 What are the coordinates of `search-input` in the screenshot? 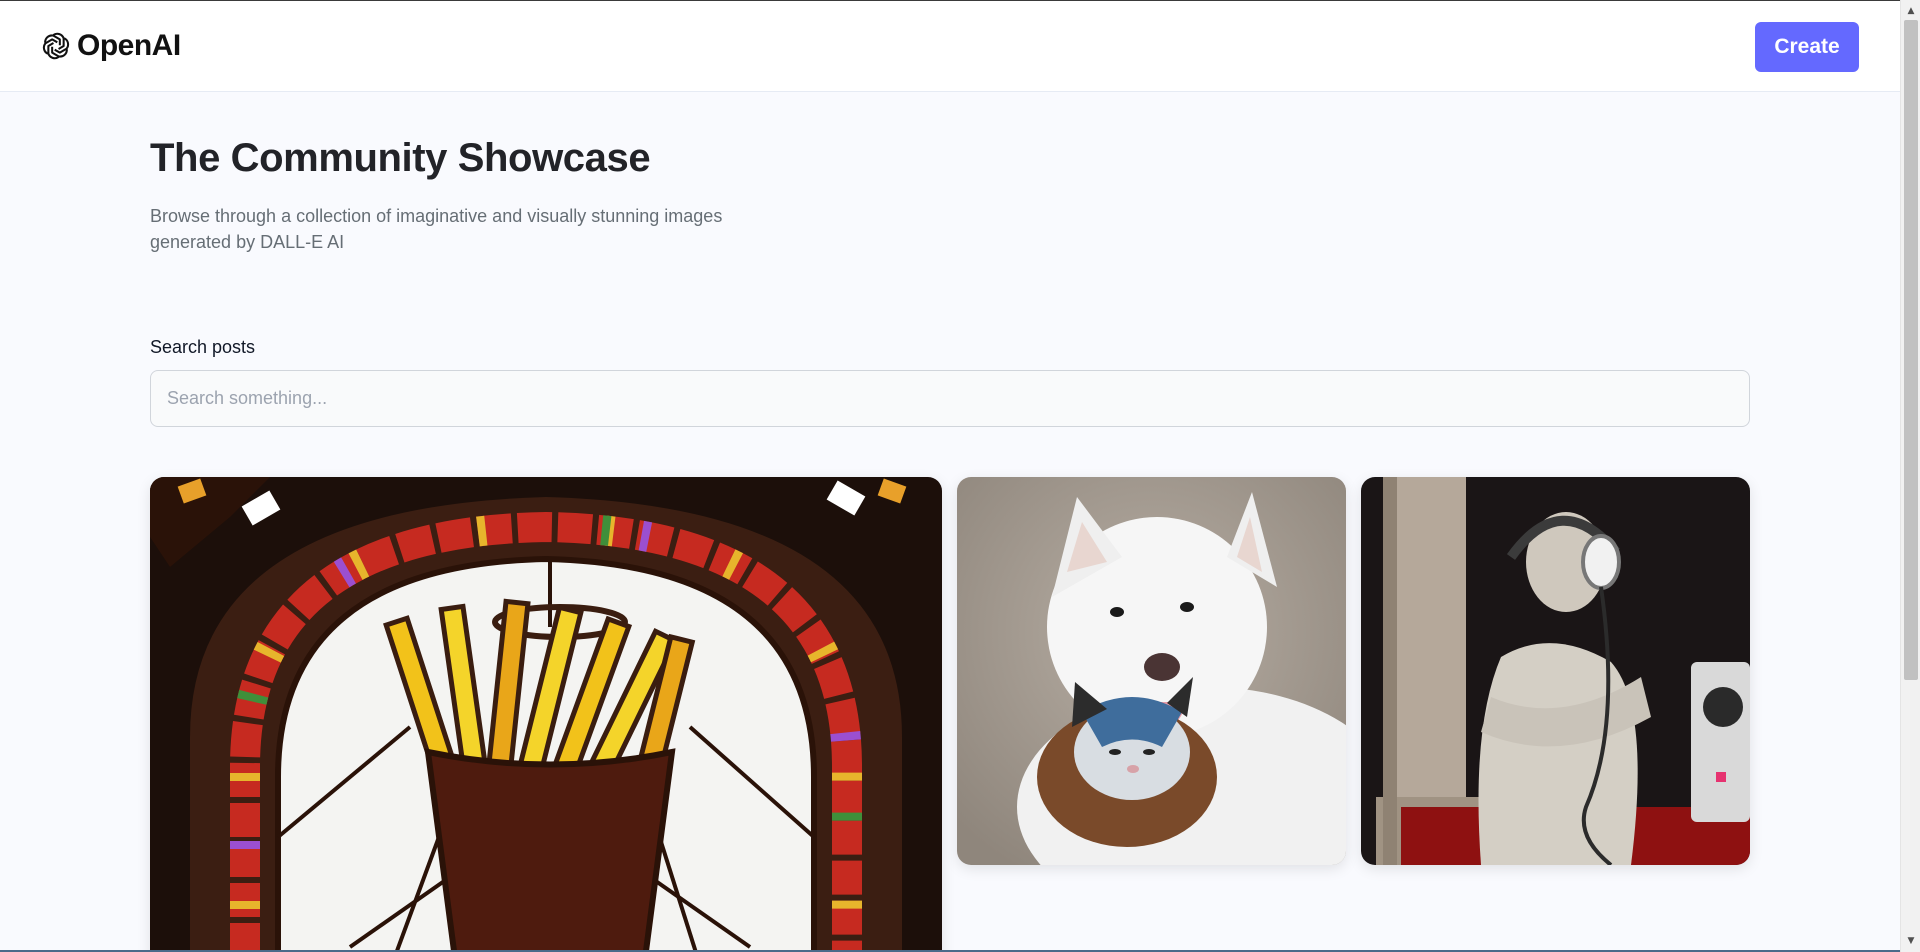 It's located at (950, 398).